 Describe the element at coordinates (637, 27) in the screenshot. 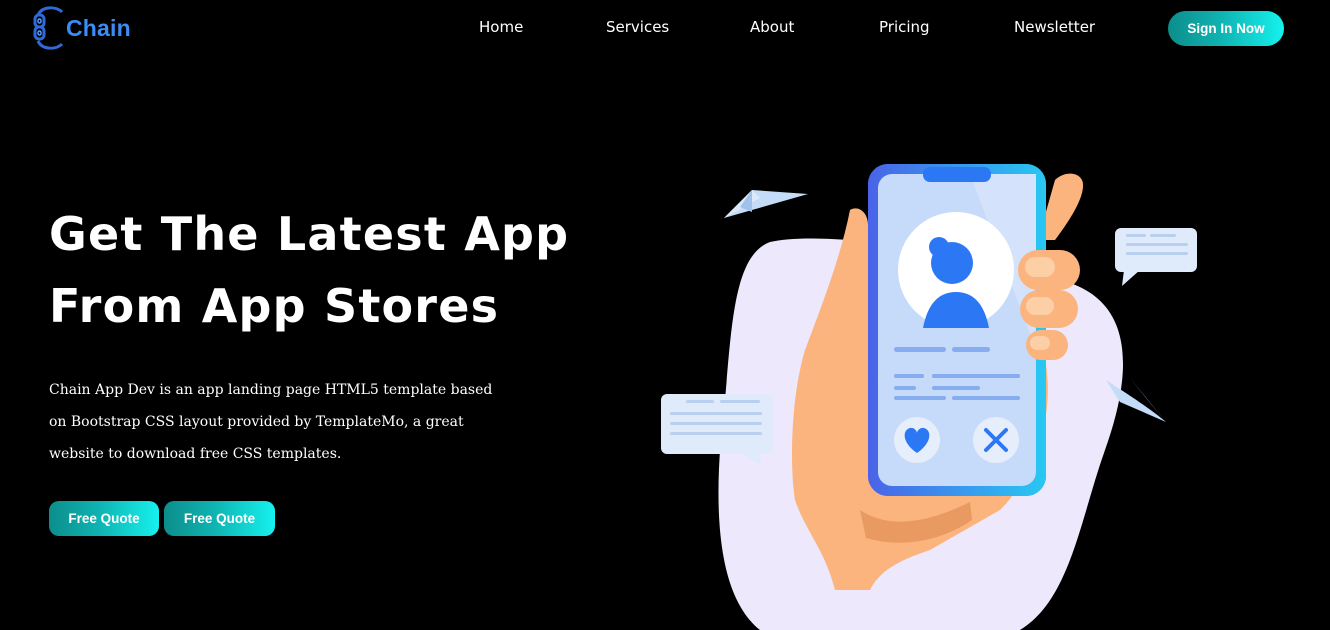

I see `nav-item-services: Services` at that location.